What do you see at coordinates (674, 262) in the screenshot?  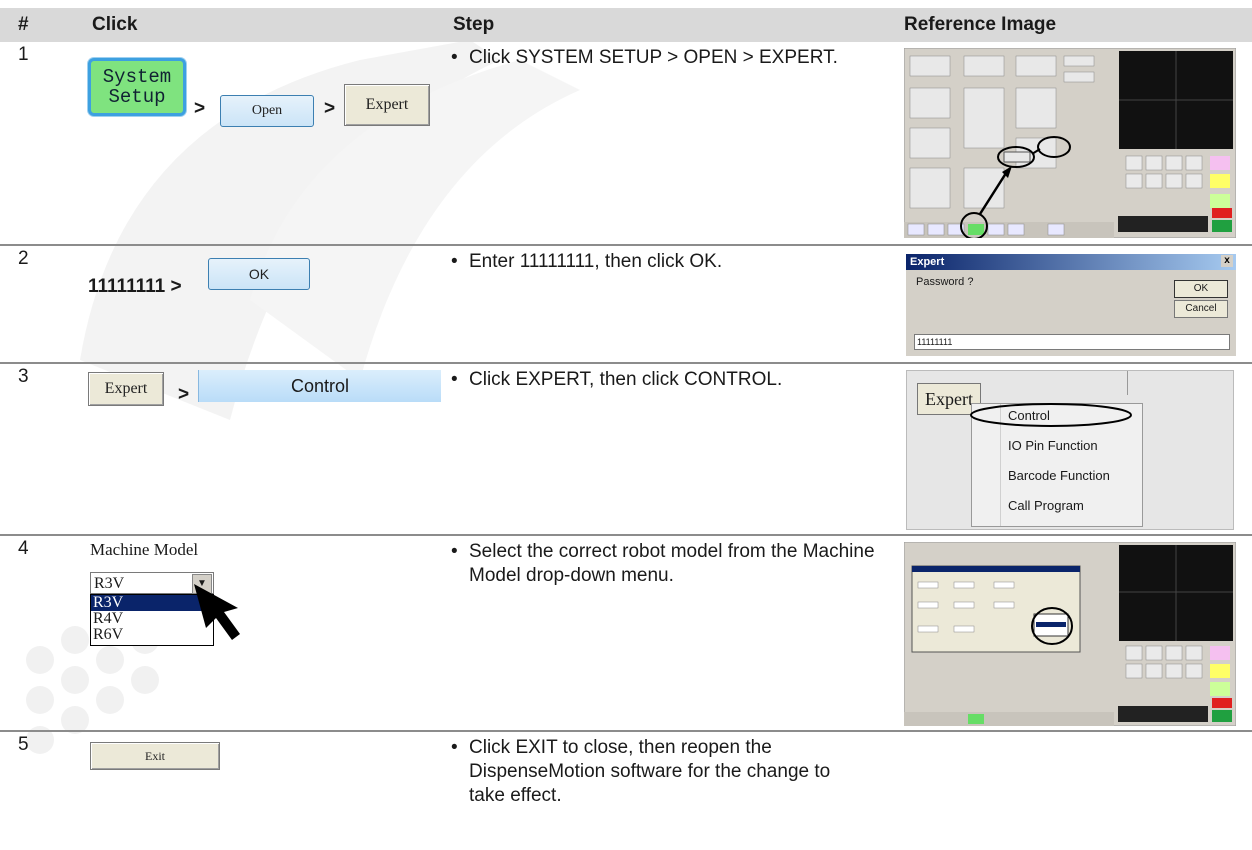 I see `step-text: Enter 11111111, then click OK.` at bounding box center [674, 262].